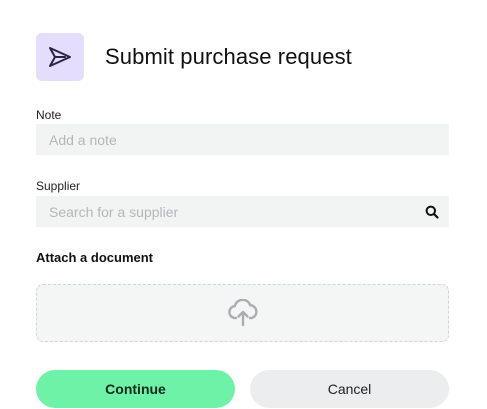  What do you see at coordinates (135, 389) in the screenshot?
I see `continue-button: Continue` at bounding box center [135, 389].